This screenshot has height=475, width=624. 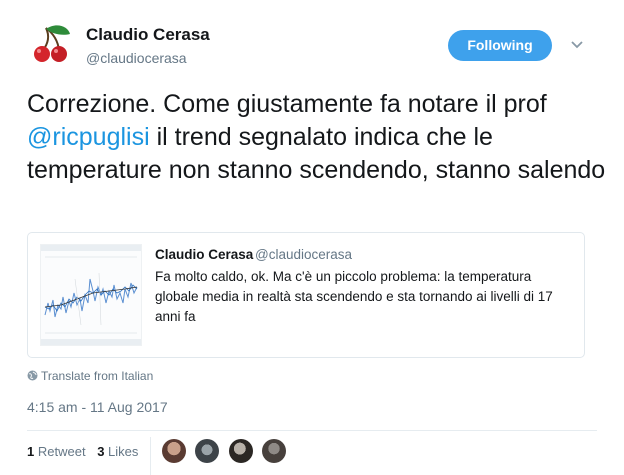 I want to click on cherry-icon, so click(x=52, y=43).